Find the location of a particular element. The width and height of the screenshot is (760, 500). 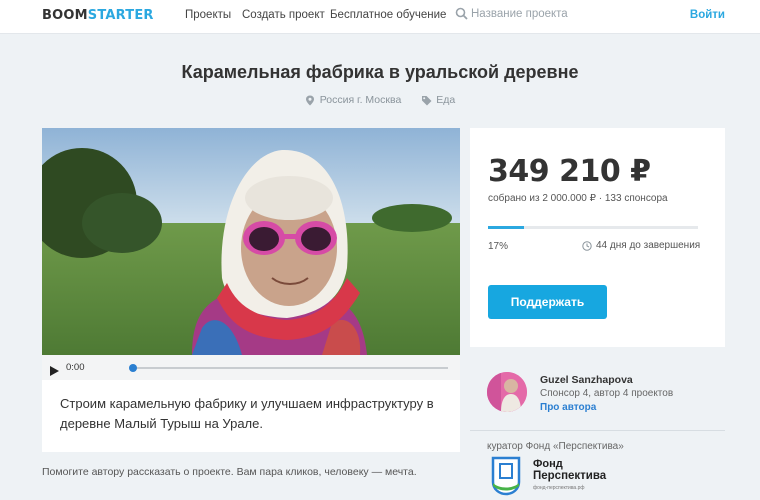

avatar is located at coordinates (507, 392).